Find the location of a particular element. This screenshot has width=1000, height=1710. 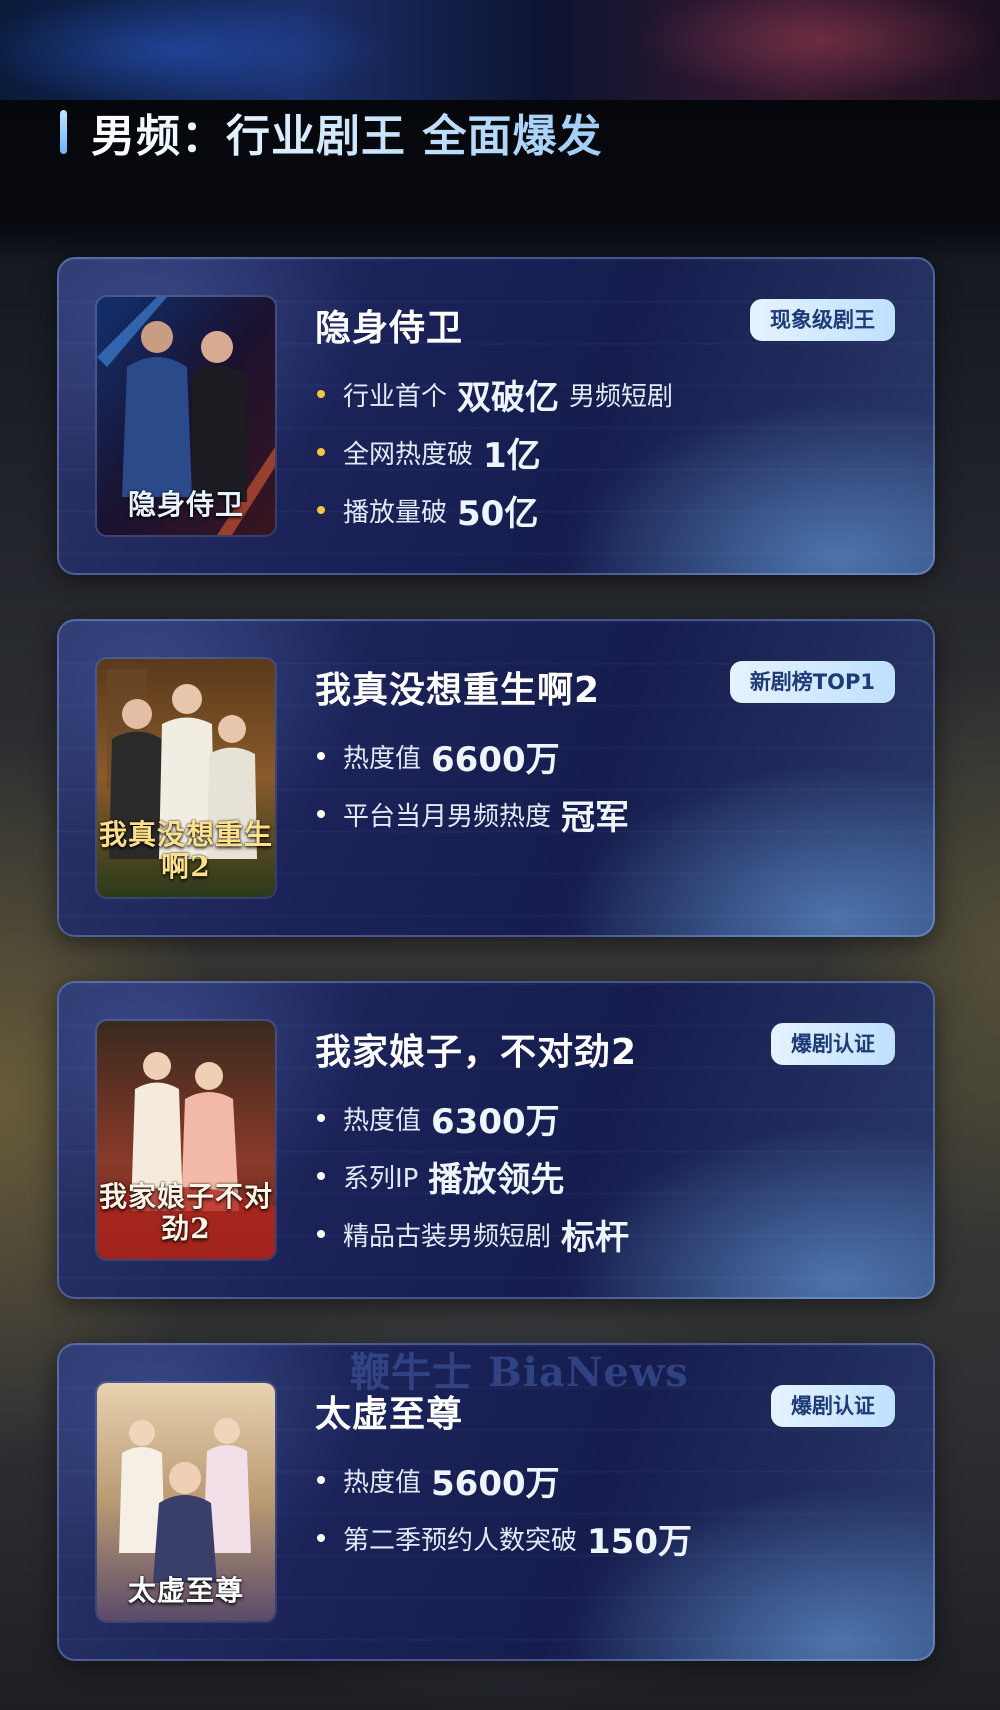

stat-label: 精品古装男频短剧 is located at coordinates (447, 1236).